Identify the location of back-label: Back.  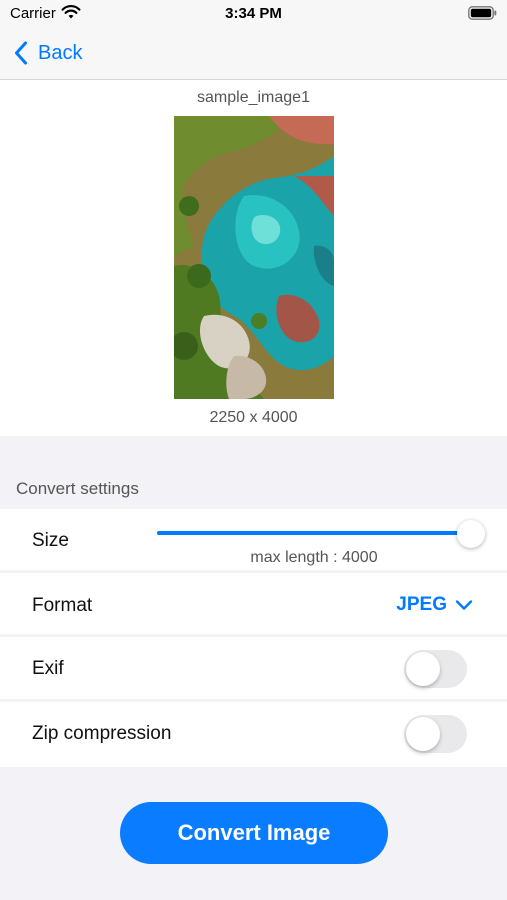
(60, 52).